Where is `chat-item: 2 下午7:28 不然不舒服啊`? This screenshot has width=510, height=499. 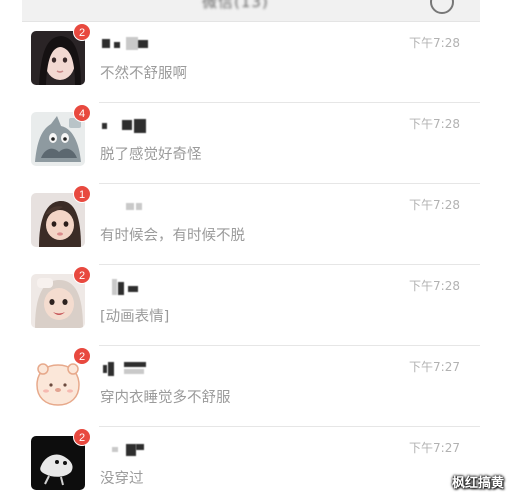
chat-item: 2 下午7:28 不然不舒服啊 is located at coordinates (251, 62).